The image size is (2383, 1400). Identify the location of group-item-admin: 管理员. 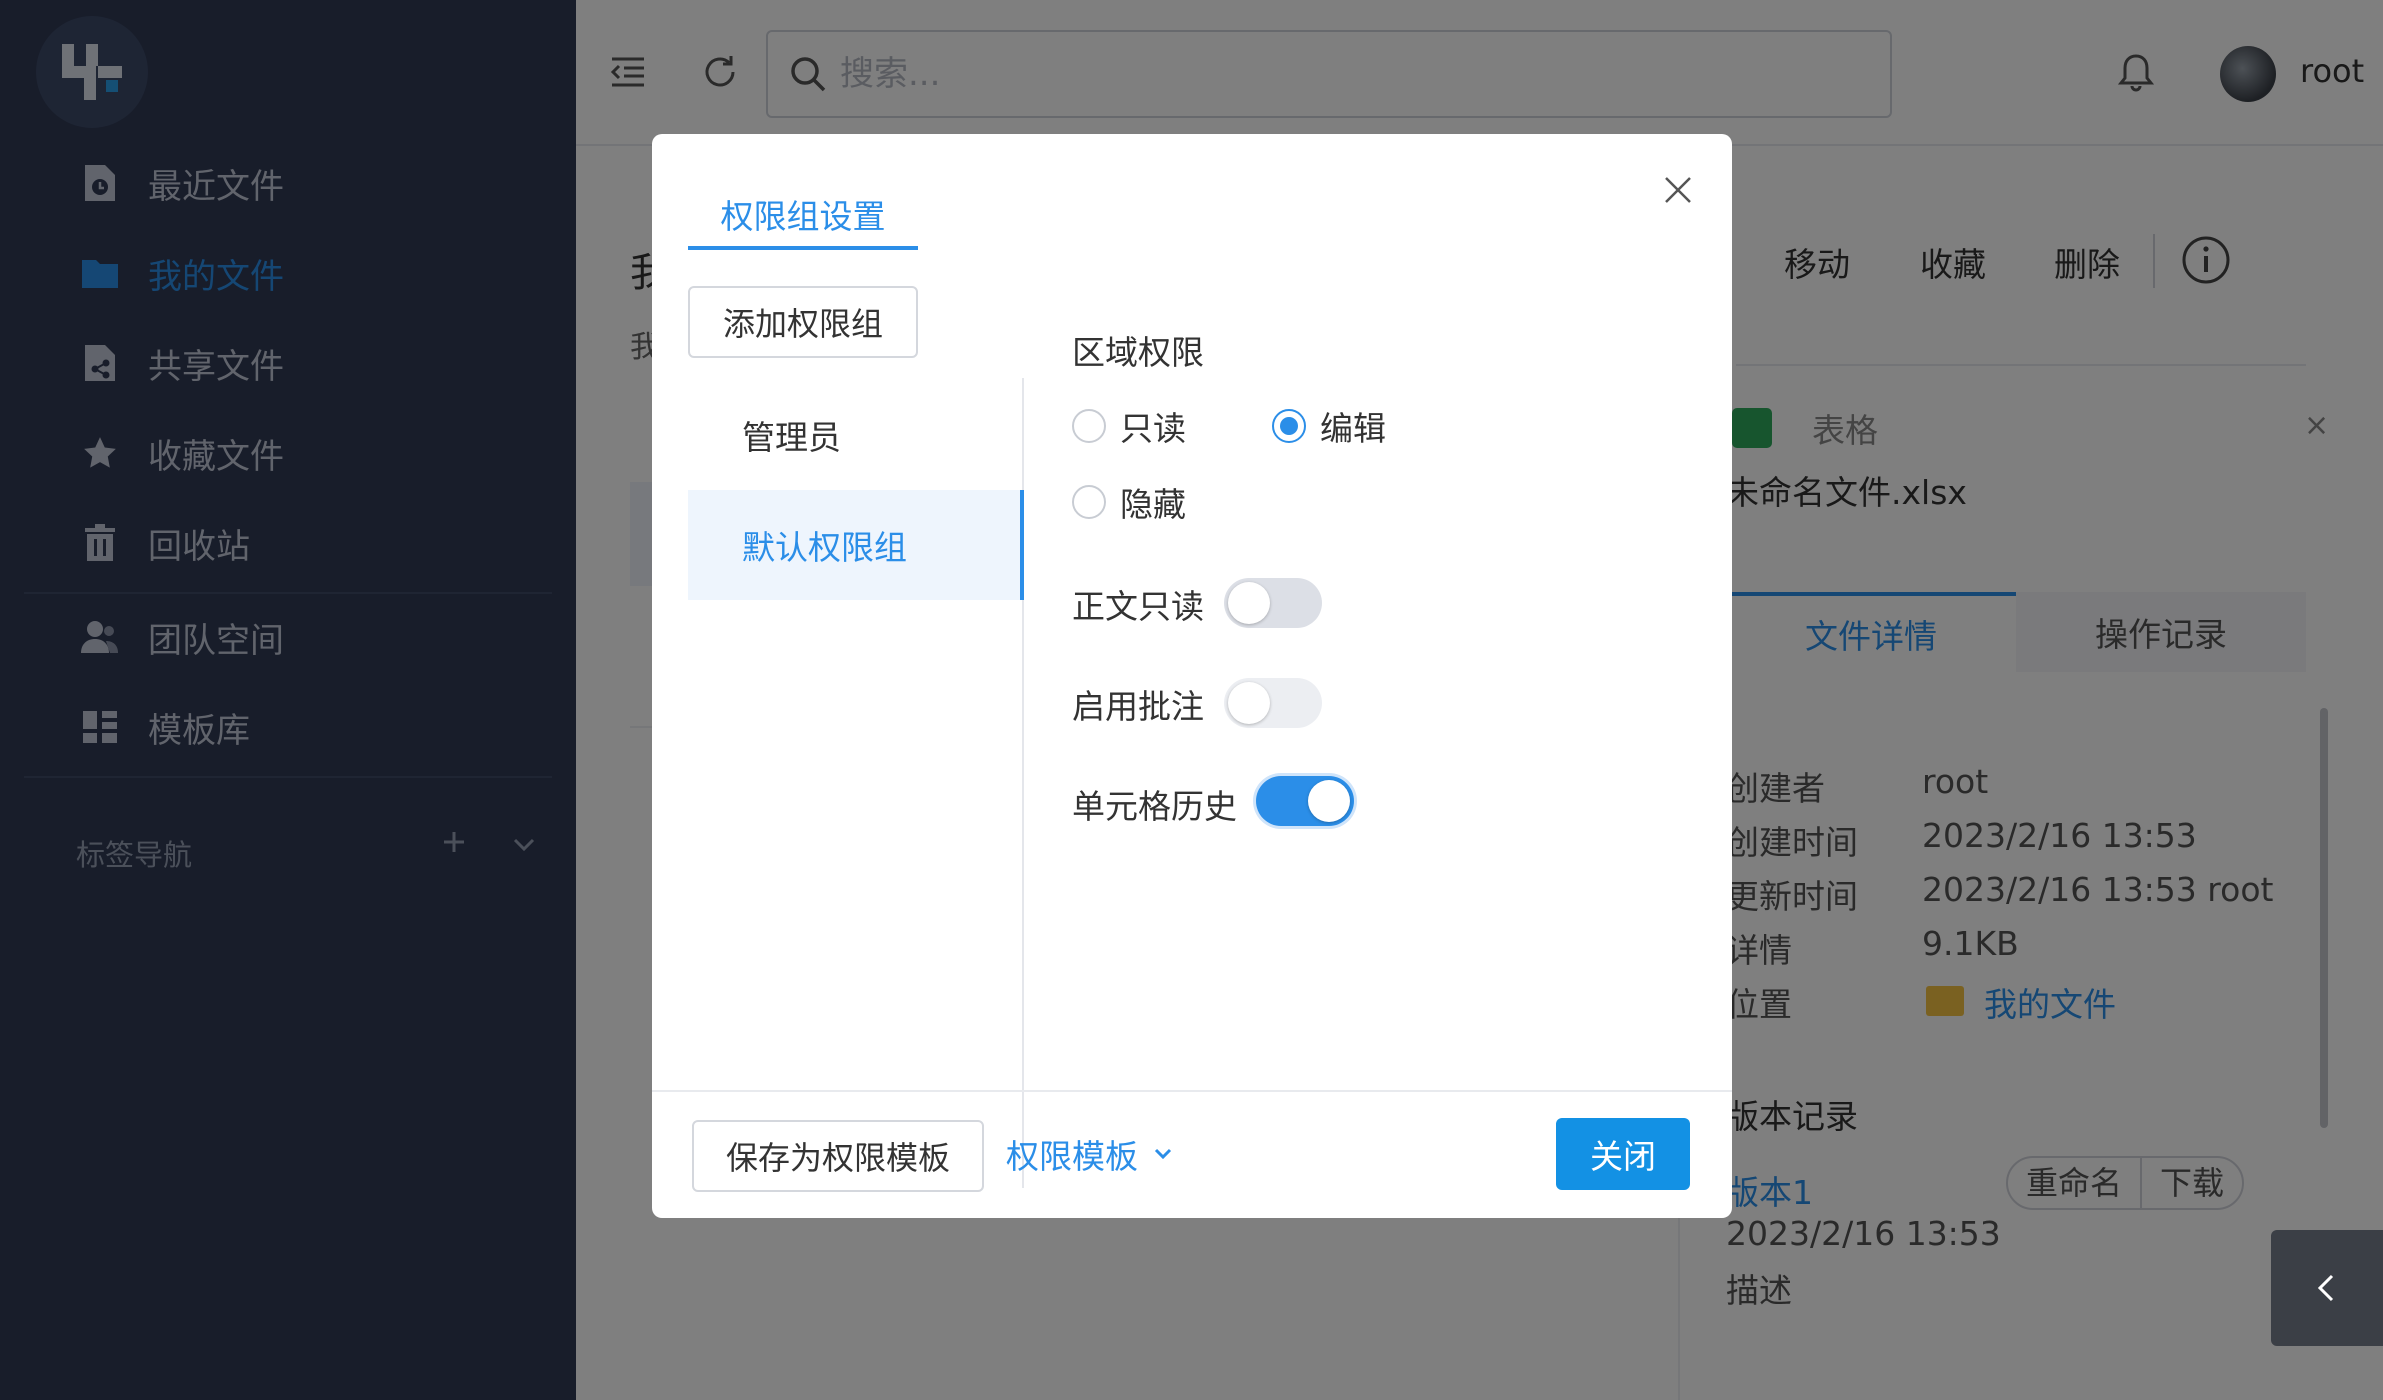
(855, 435).